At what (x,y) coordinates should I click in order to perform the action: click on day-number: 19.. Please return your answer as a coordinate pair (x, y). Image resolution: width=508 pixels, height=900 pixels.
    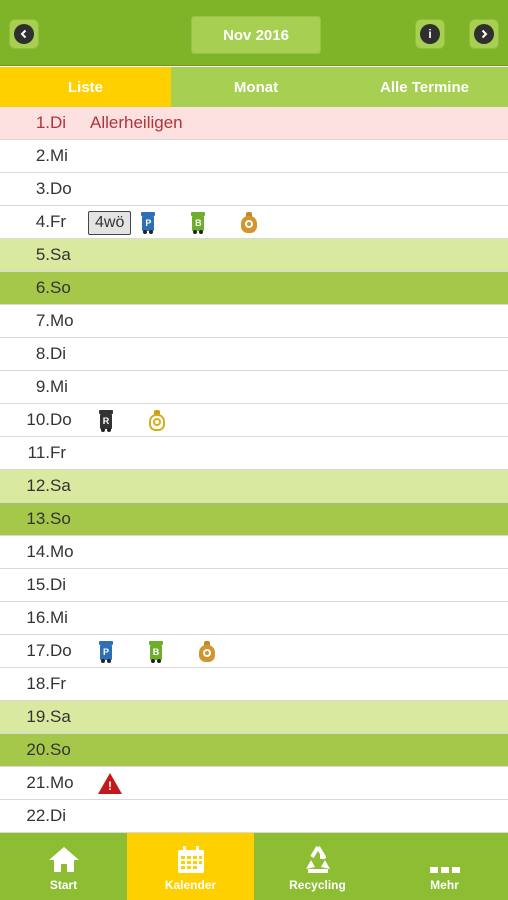
    Looking at the image, I should click on (38, 716).